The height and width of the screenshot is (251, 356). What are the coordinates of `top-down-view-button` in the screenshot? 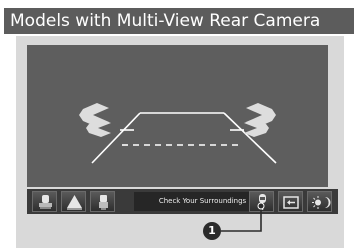 It's located at (44, 201).